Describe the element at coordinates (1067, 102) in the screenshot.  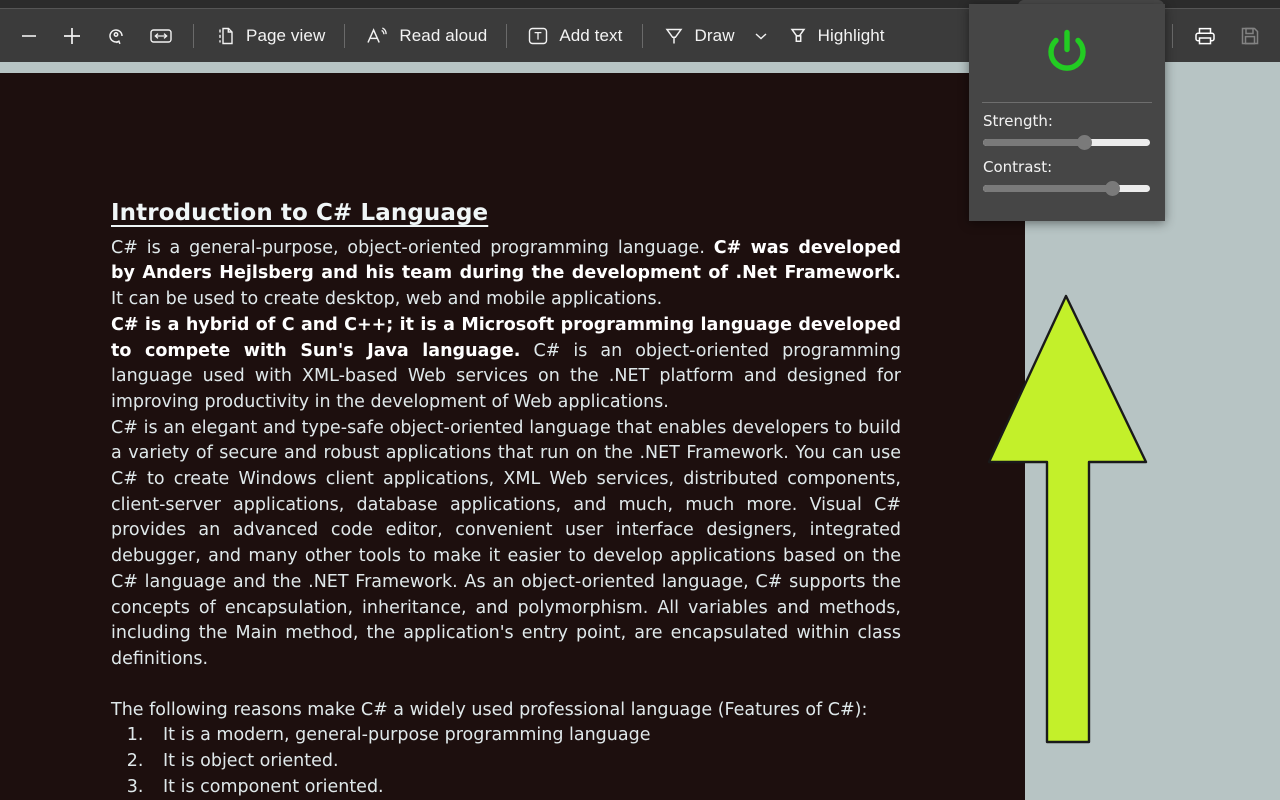
I see `popup-divider` at that location.